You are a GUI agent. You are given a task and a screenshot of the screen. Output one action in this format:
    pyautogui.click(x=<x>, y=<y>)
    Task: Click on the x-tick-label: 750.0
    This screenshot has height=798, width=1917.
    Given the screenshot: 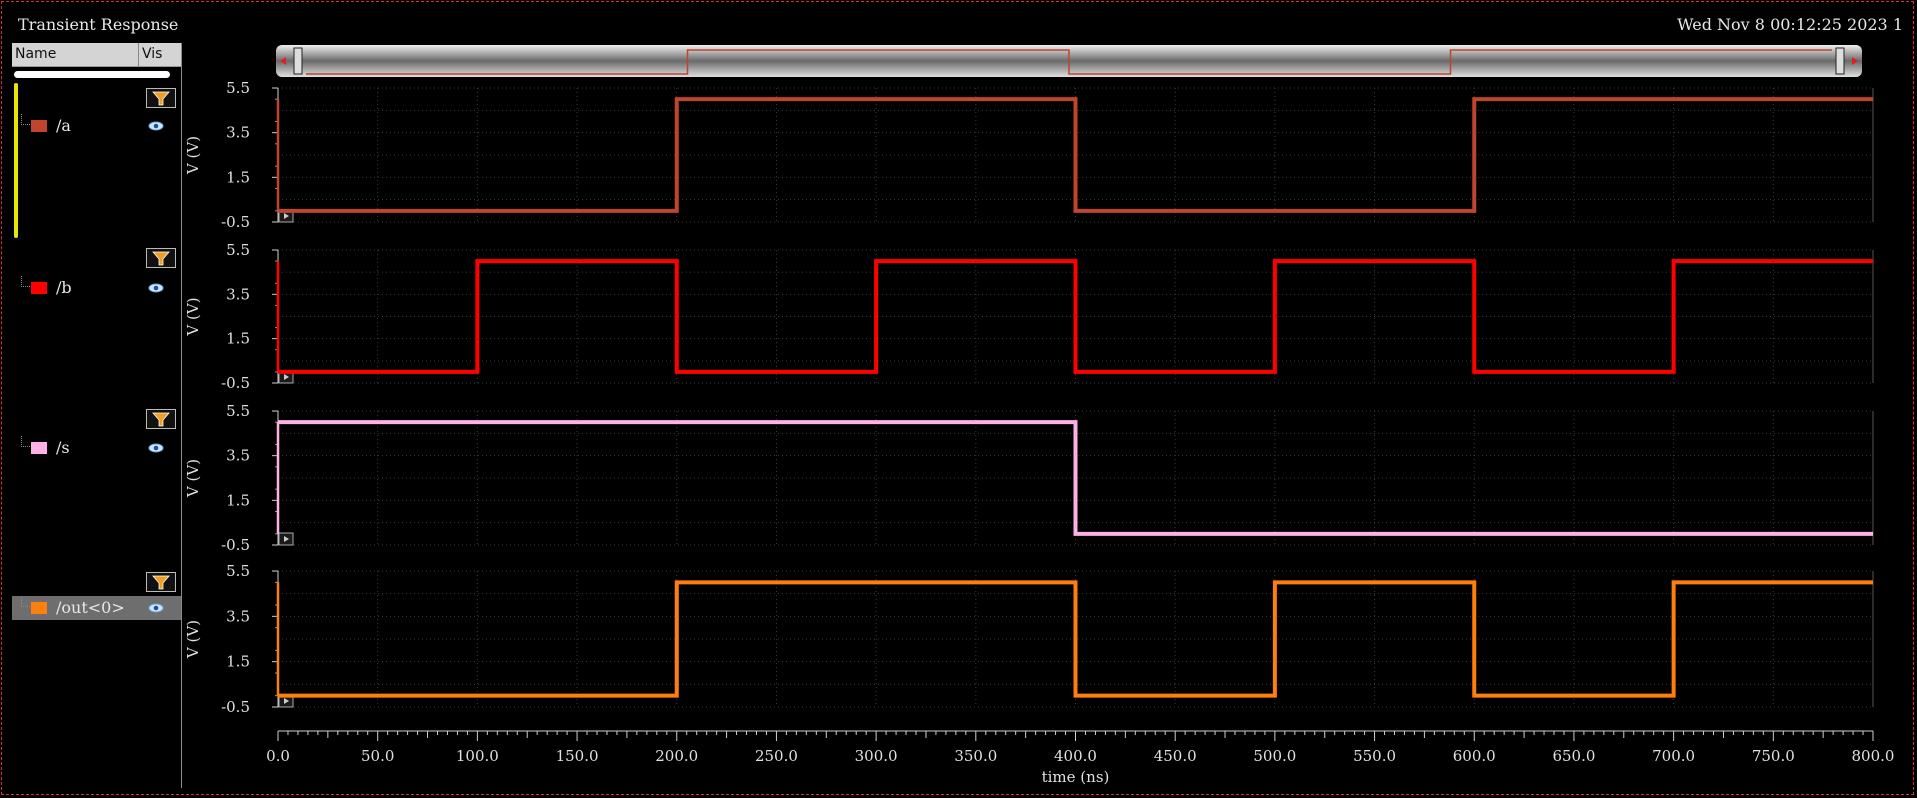 What is the action you would take?
    pyautogui.click(x=1773, y=756)
    